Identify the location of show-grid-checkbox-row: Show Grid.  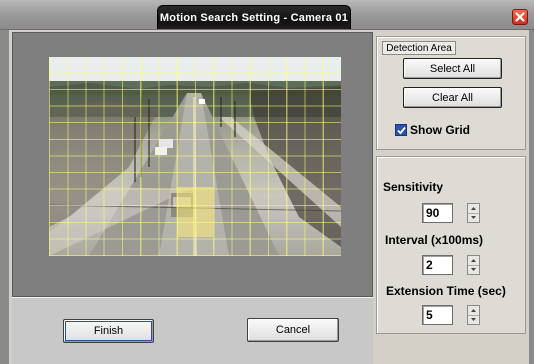
(432, 130).